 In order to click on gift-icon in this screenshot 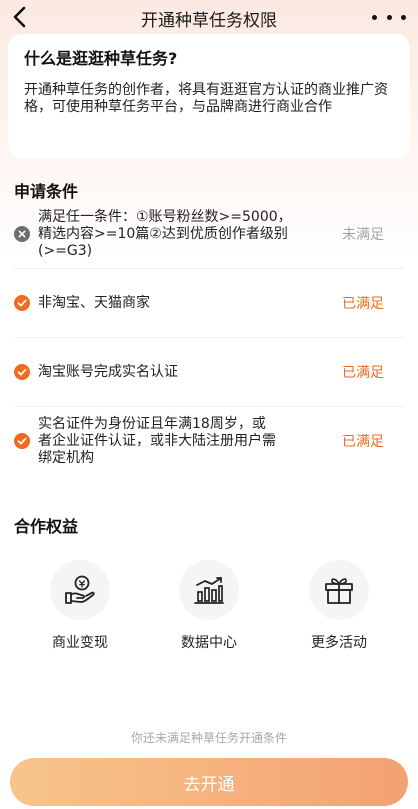, I will do `click(339, 590)`.